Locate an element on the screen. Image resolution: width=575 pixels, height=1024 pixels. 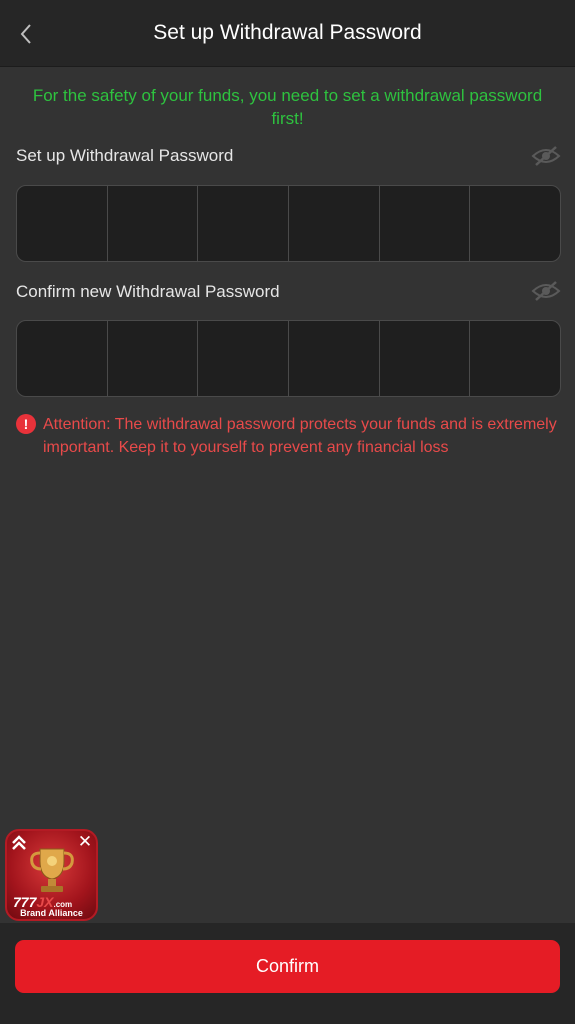
confirm-password-pin-input is located at coordinates (288, 358).